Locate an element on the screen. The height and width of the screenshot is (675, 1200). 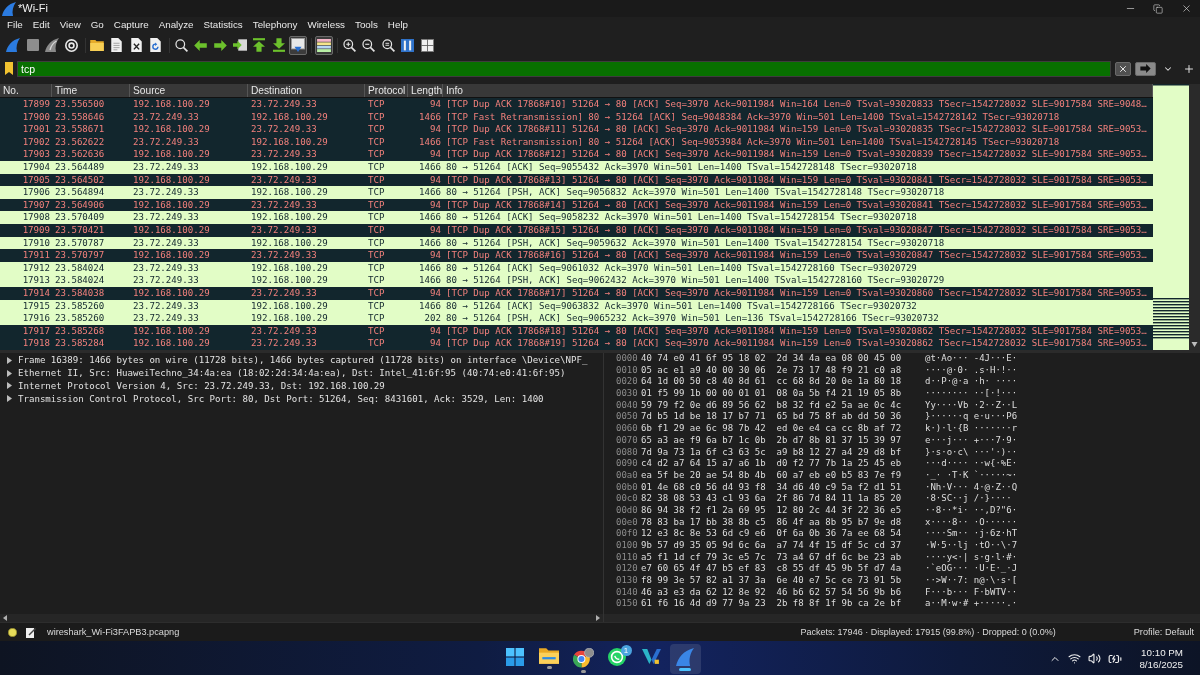
byte-offset: 0070 is located at coordinates (627, 440).